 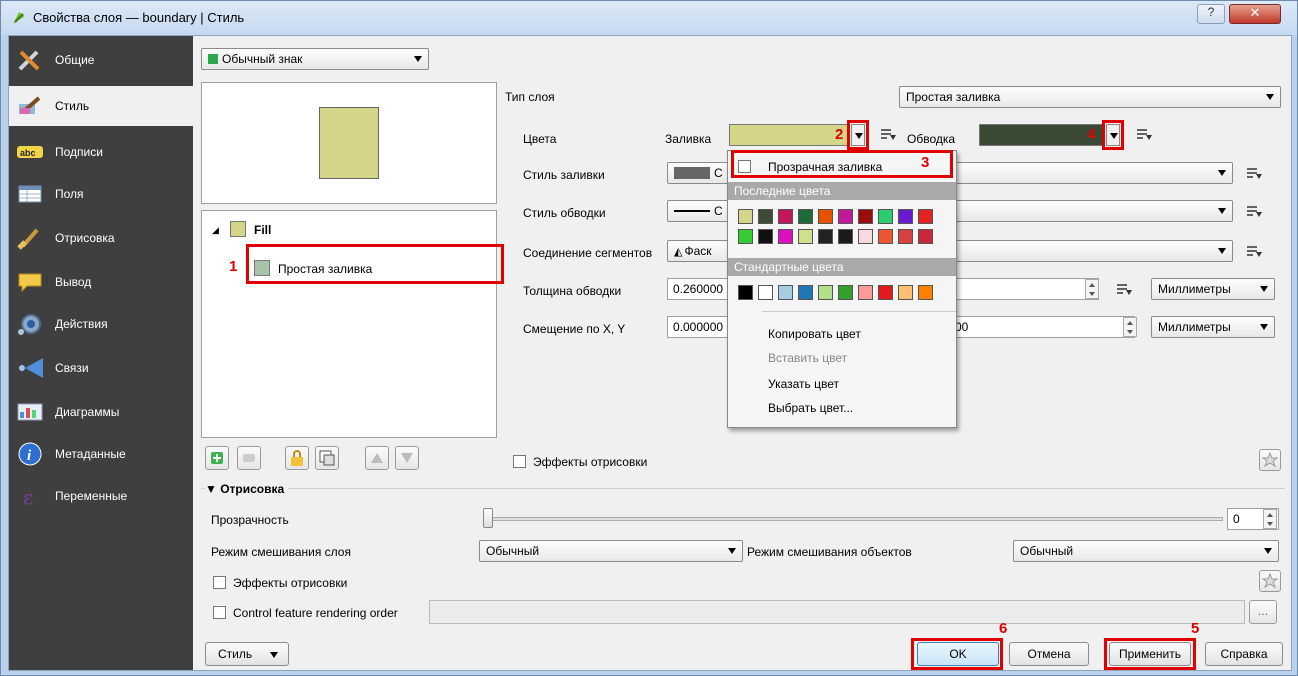 What do you see at coordinates (611, 551) in the screenshot?
I see `layer-blend-select: Обычный` at bounding box center [611, 551].